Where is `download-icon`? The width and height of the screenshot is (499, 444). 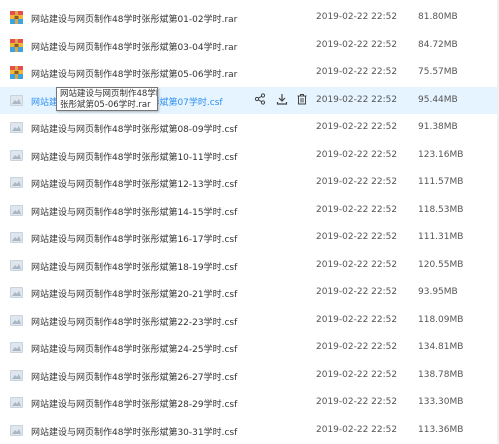
download-icon is located at coordinates (283, 100).